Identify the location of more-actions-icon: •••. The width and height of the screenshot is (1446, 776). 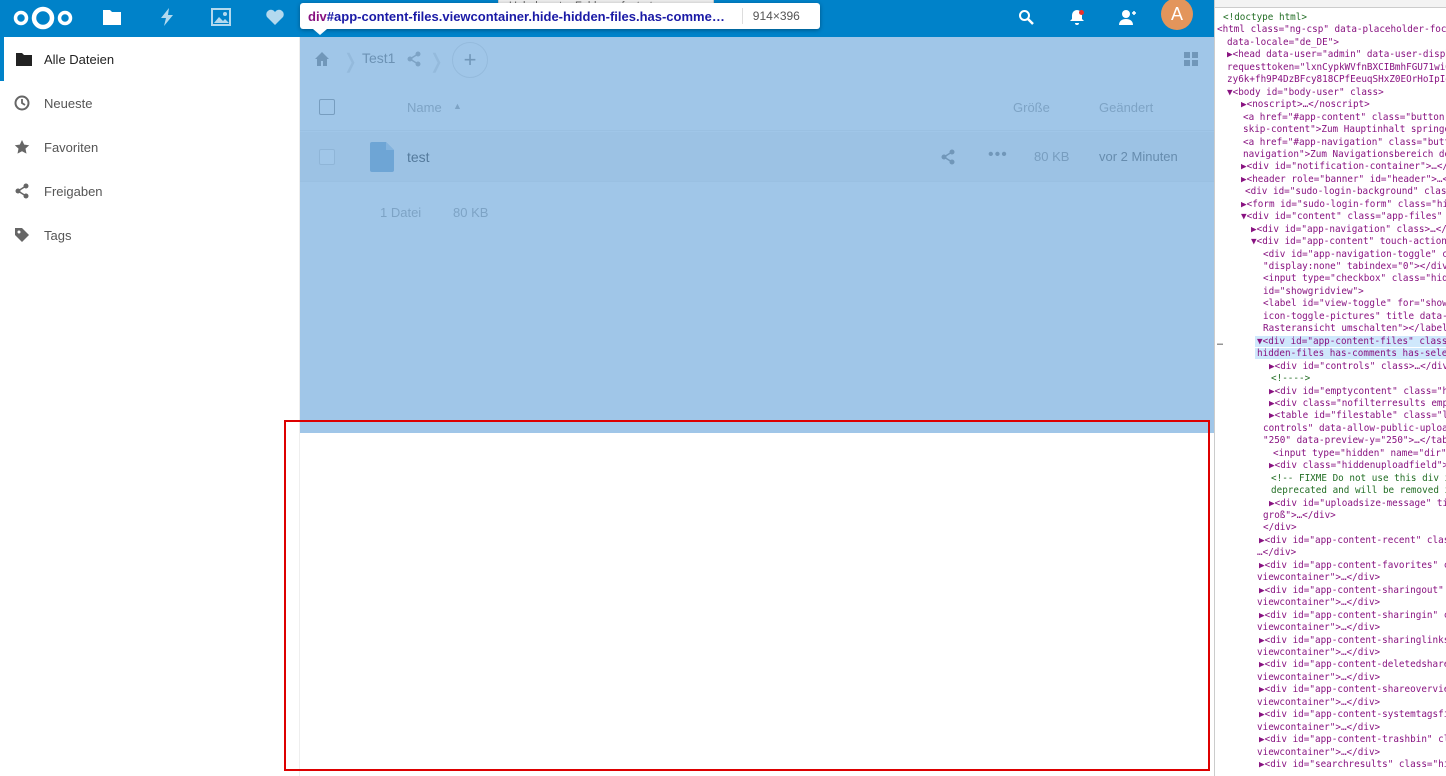
(998, 155).